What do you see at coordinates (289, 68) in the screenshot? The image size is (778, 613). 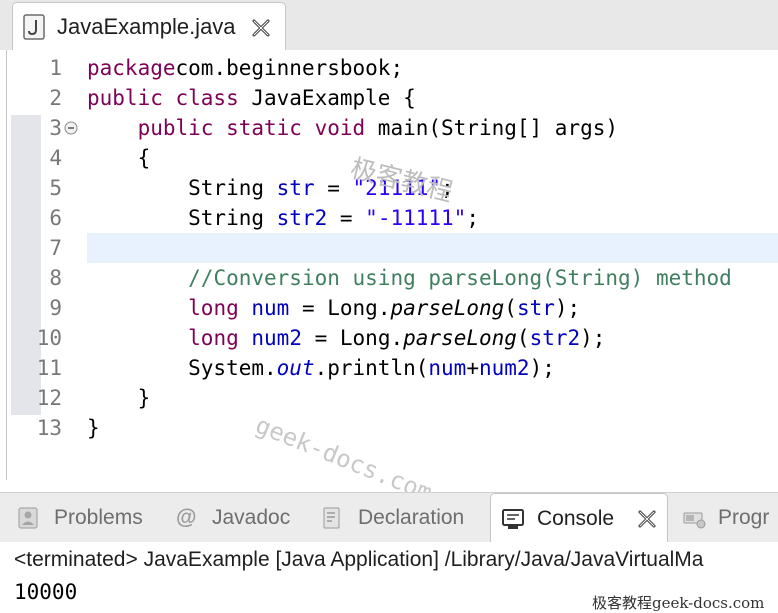 I see `code-token: com.beginnersbook;` at bounding box center [289, 68].